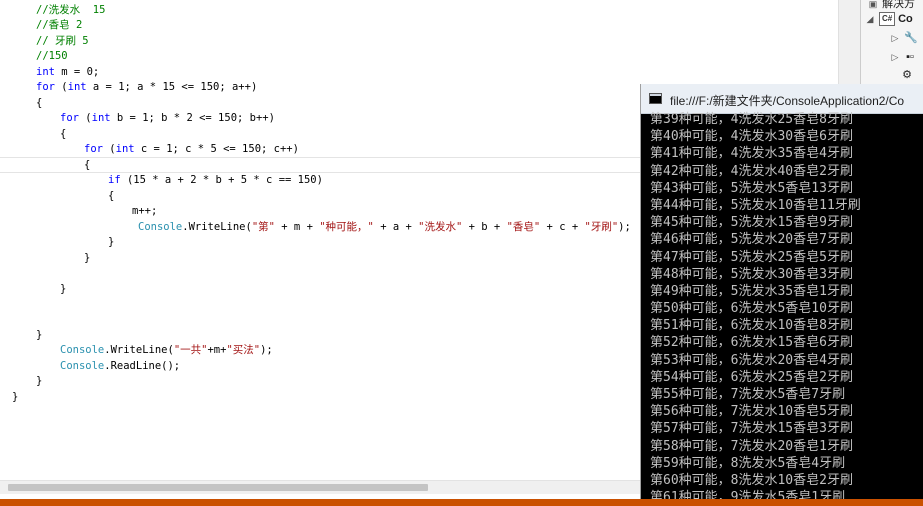 The height and width of the screenshot is (506, 923). I want to click on wrench-icon: 🔧, so click(911, 38).